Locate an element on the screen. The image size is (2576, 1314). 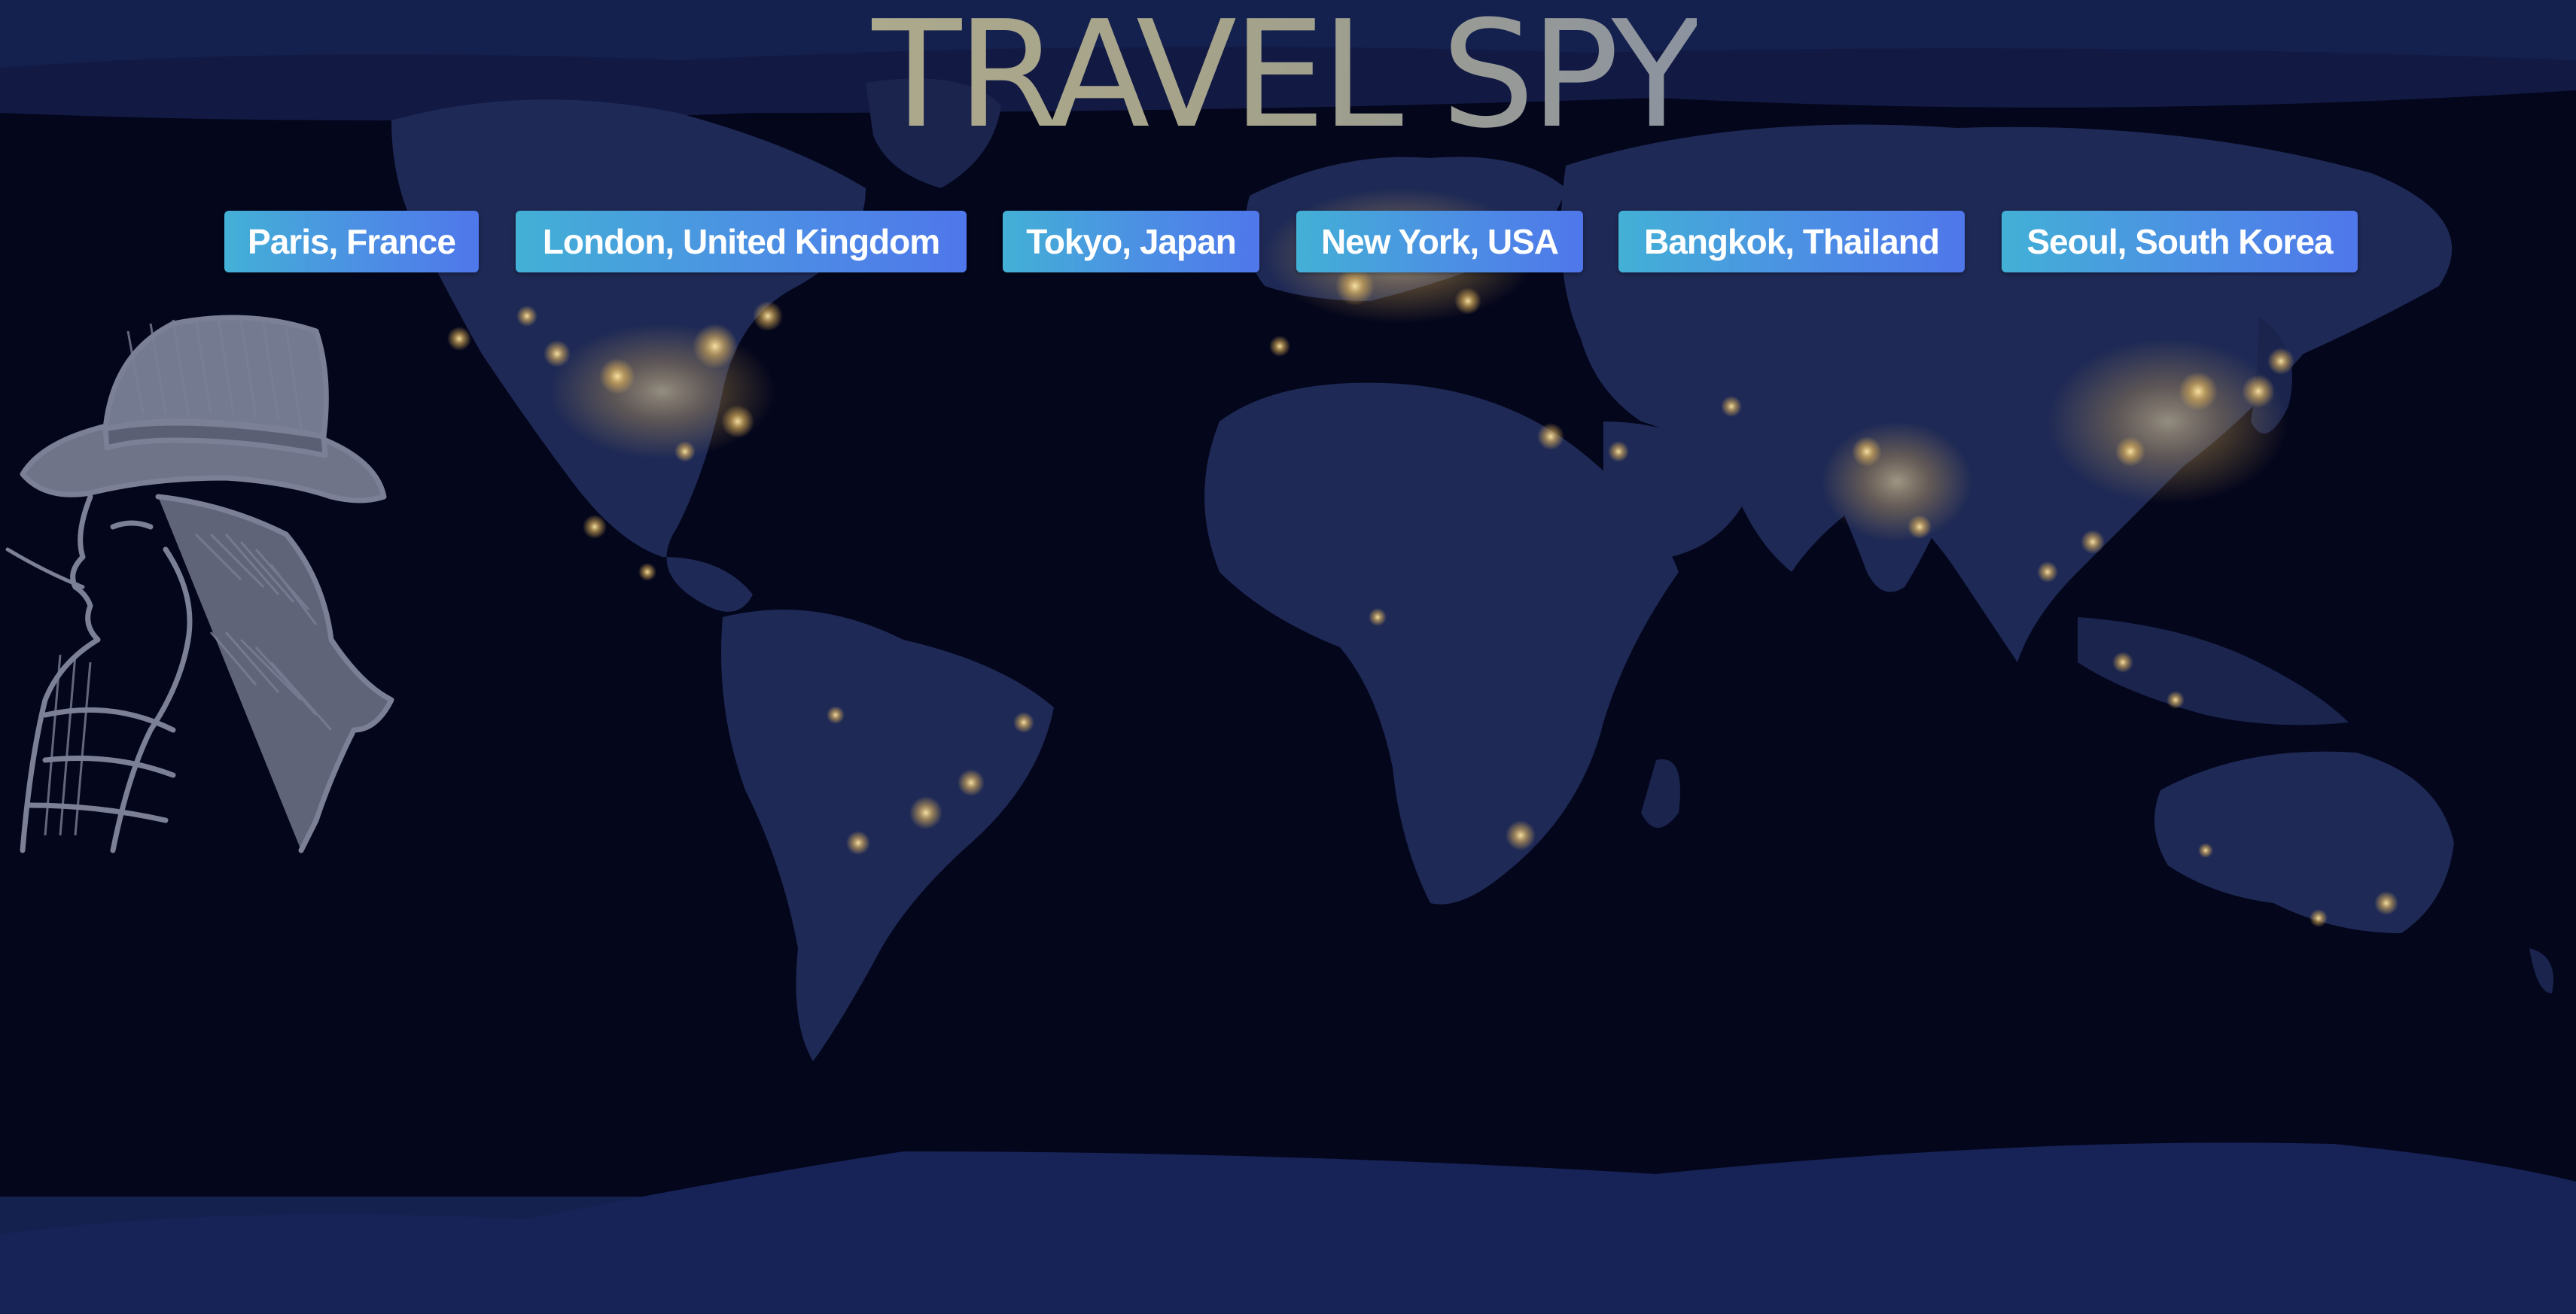
destination-button-new-york: New York, USA is located at coordinates (1440, 241).